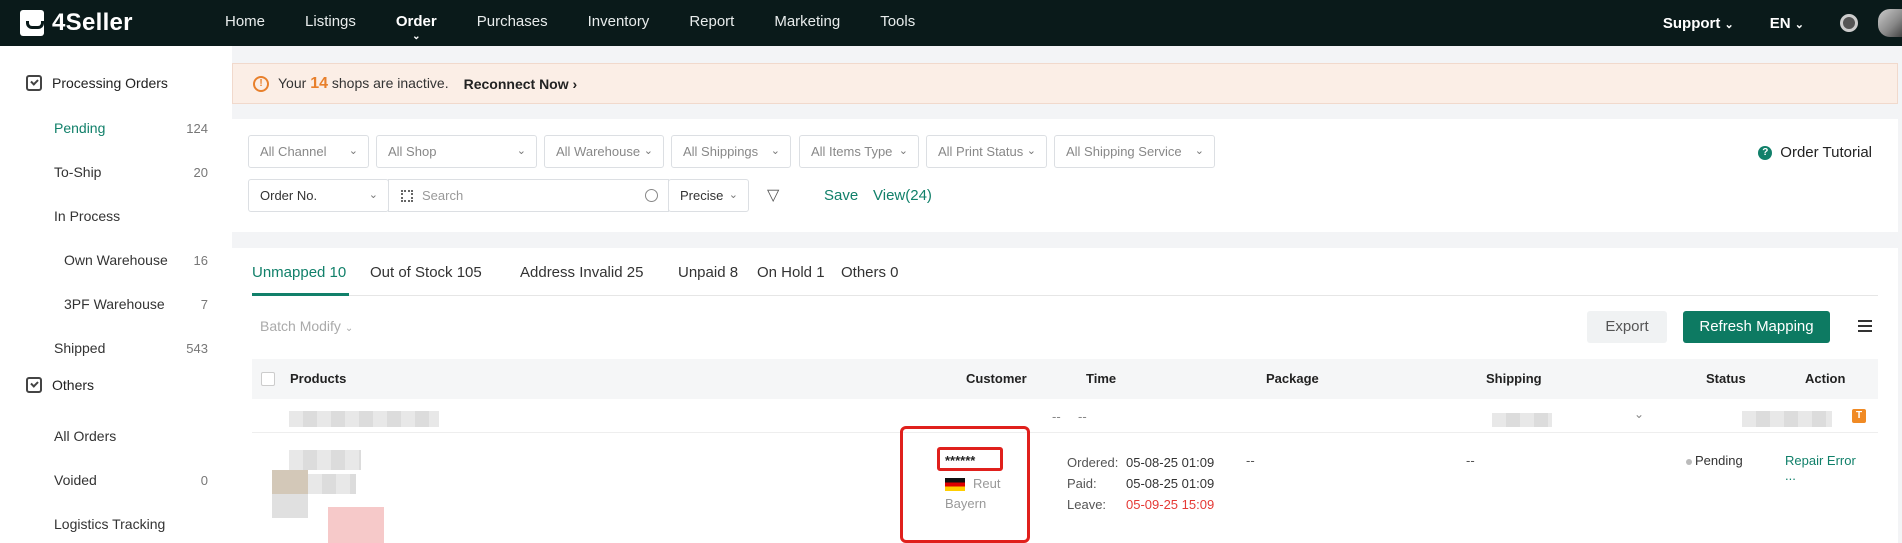  What do you see at coordinates (1522, 420) in the screenshot?
I see `blurred-shipping-info` at bounding box center [1522, 420].